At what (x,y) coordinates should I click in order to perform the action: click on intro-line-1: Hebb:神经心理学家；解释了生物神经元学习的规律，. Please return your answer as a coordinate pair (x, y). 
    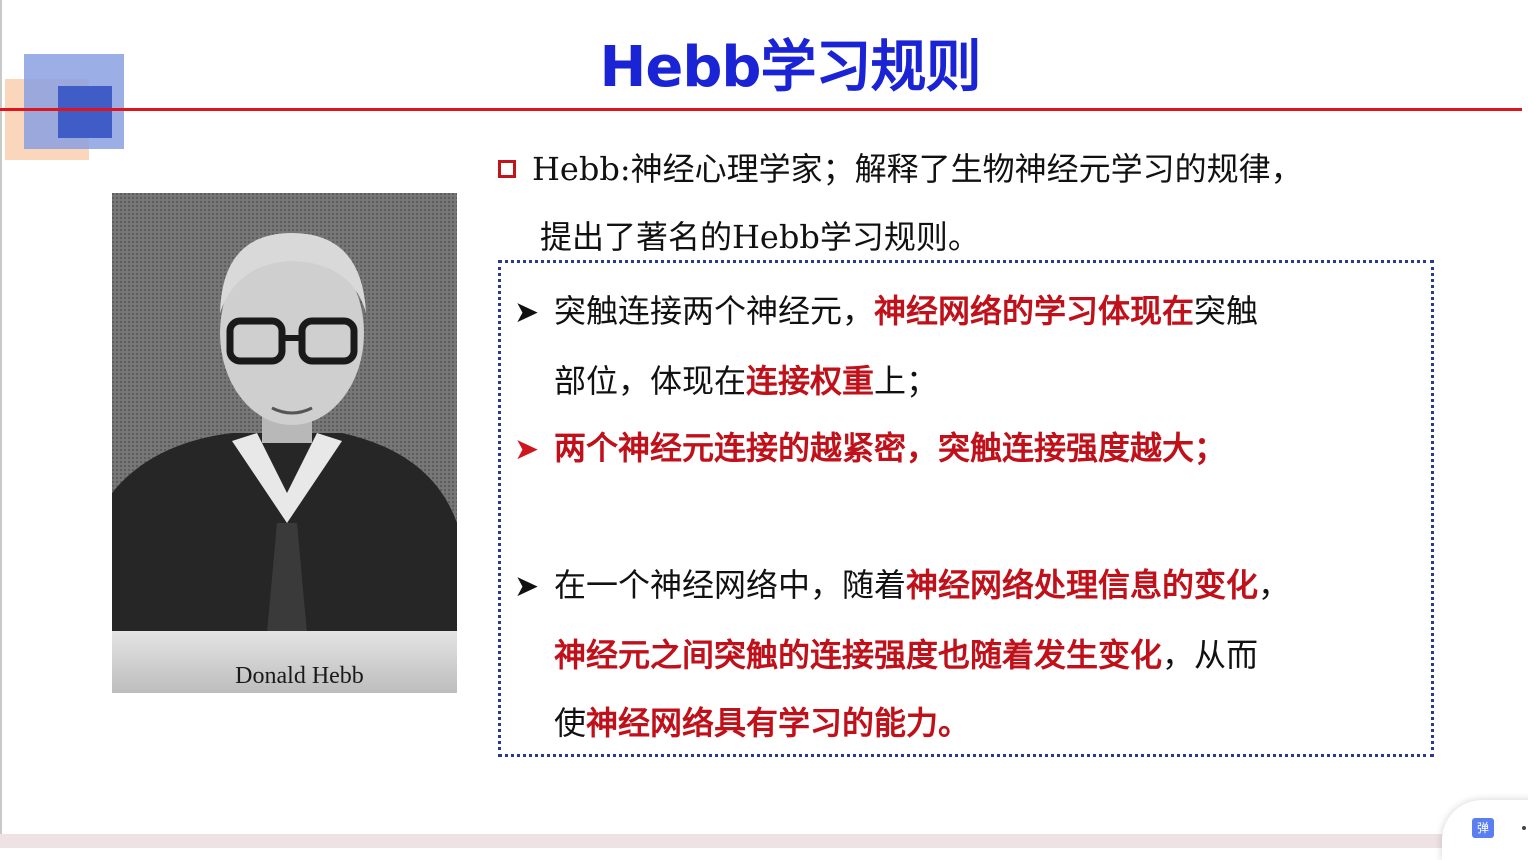
    Looking at the image, I should click on (978, 169).